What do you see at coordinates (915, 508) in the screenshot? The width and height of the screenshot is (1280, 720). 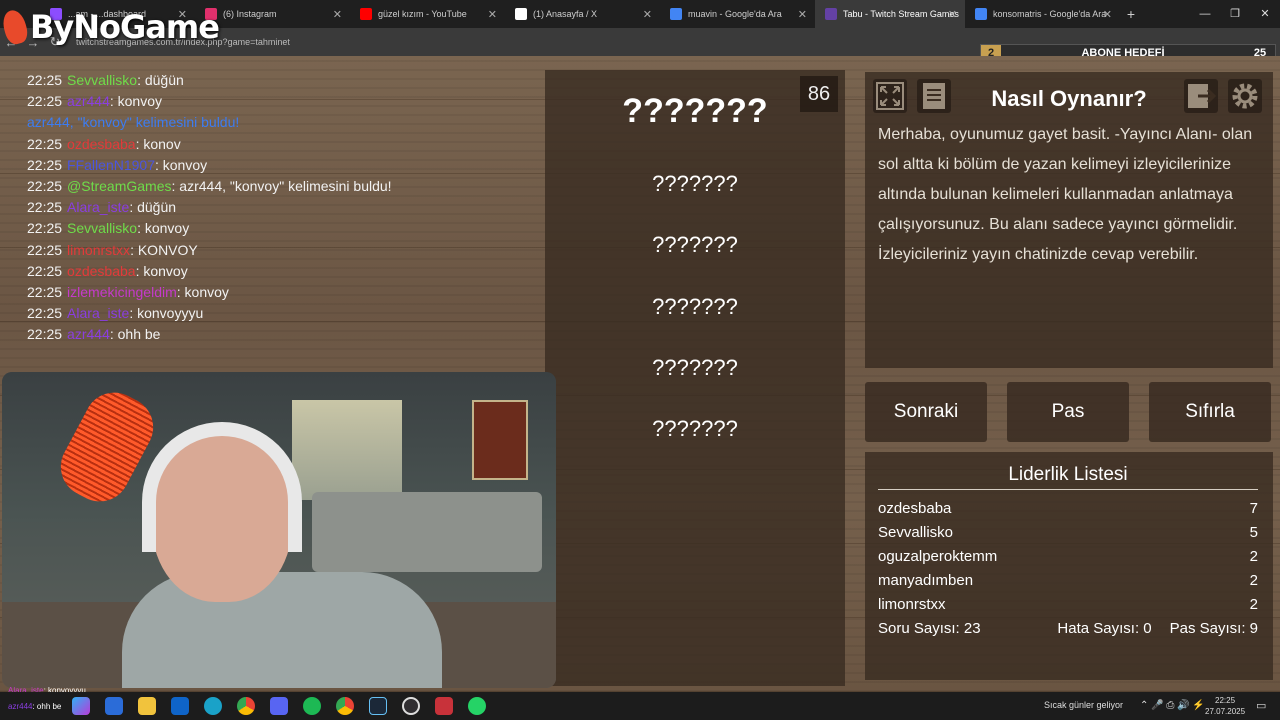 I see `player-name: ozdesbaba` at bounding box center [915, 508].